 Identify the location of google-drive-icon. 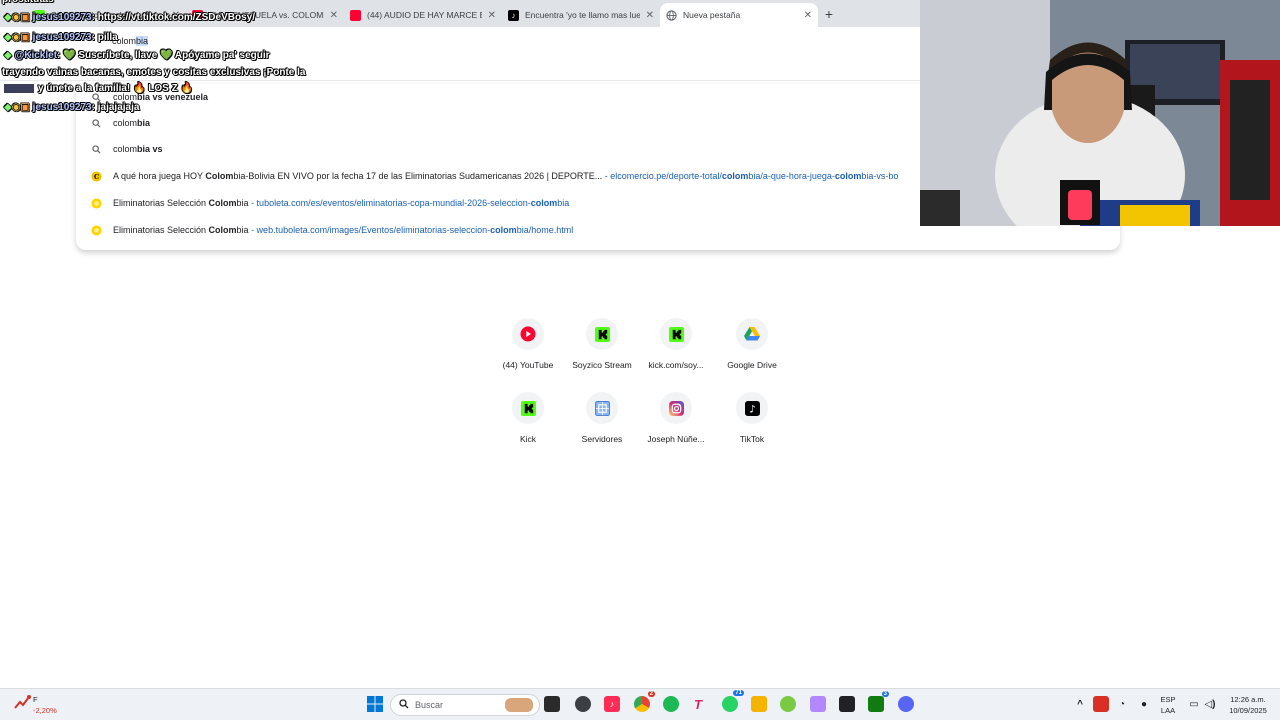
(752, 334).